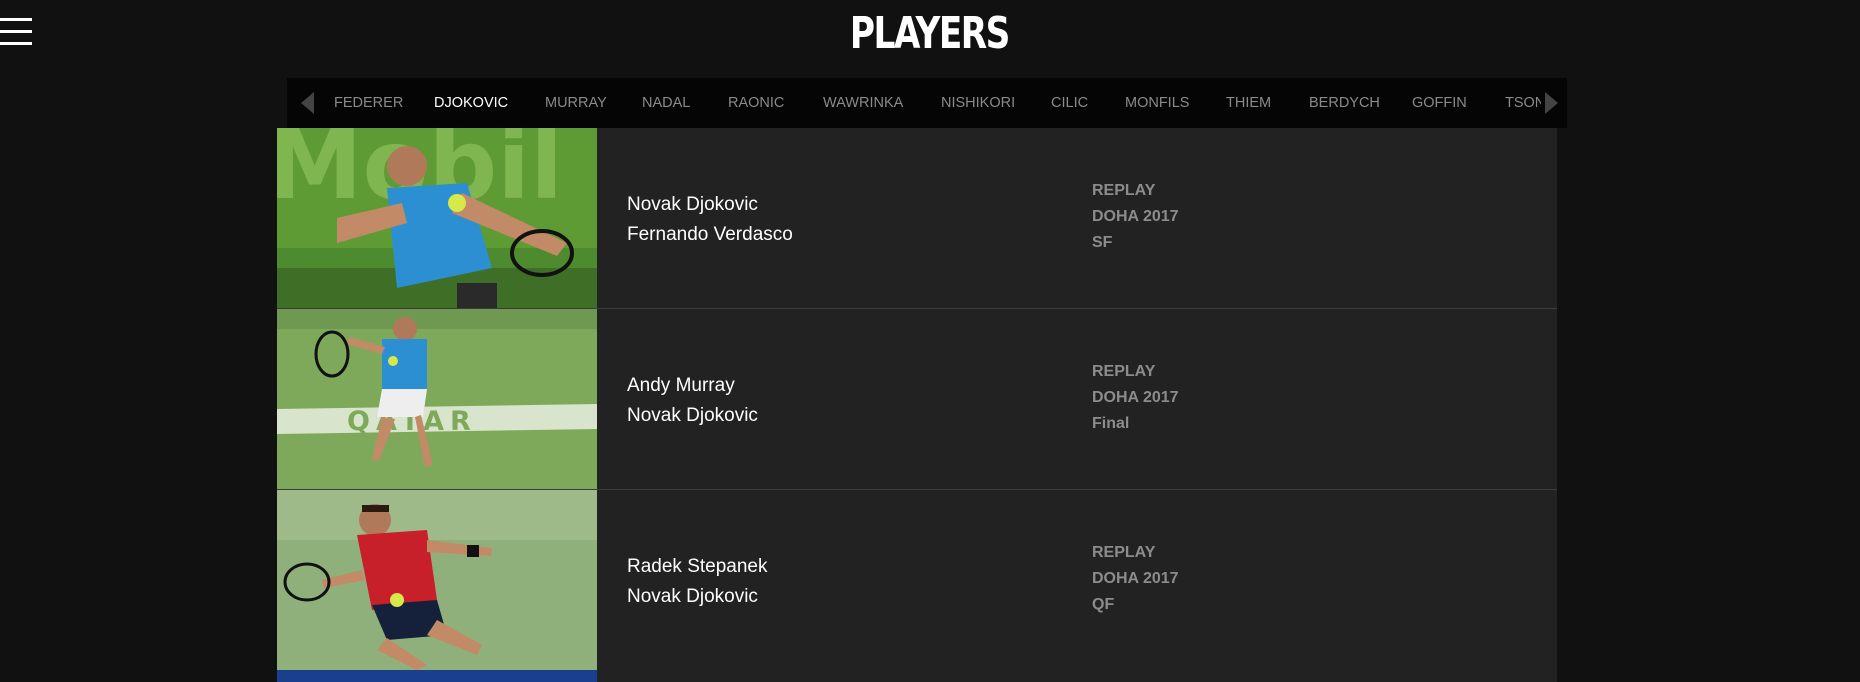 The width and height of the screenshot is (1860, 682). Describe the element at coordinates (1103, 604) in the screenshot. I see `match-round: QF` at that location.